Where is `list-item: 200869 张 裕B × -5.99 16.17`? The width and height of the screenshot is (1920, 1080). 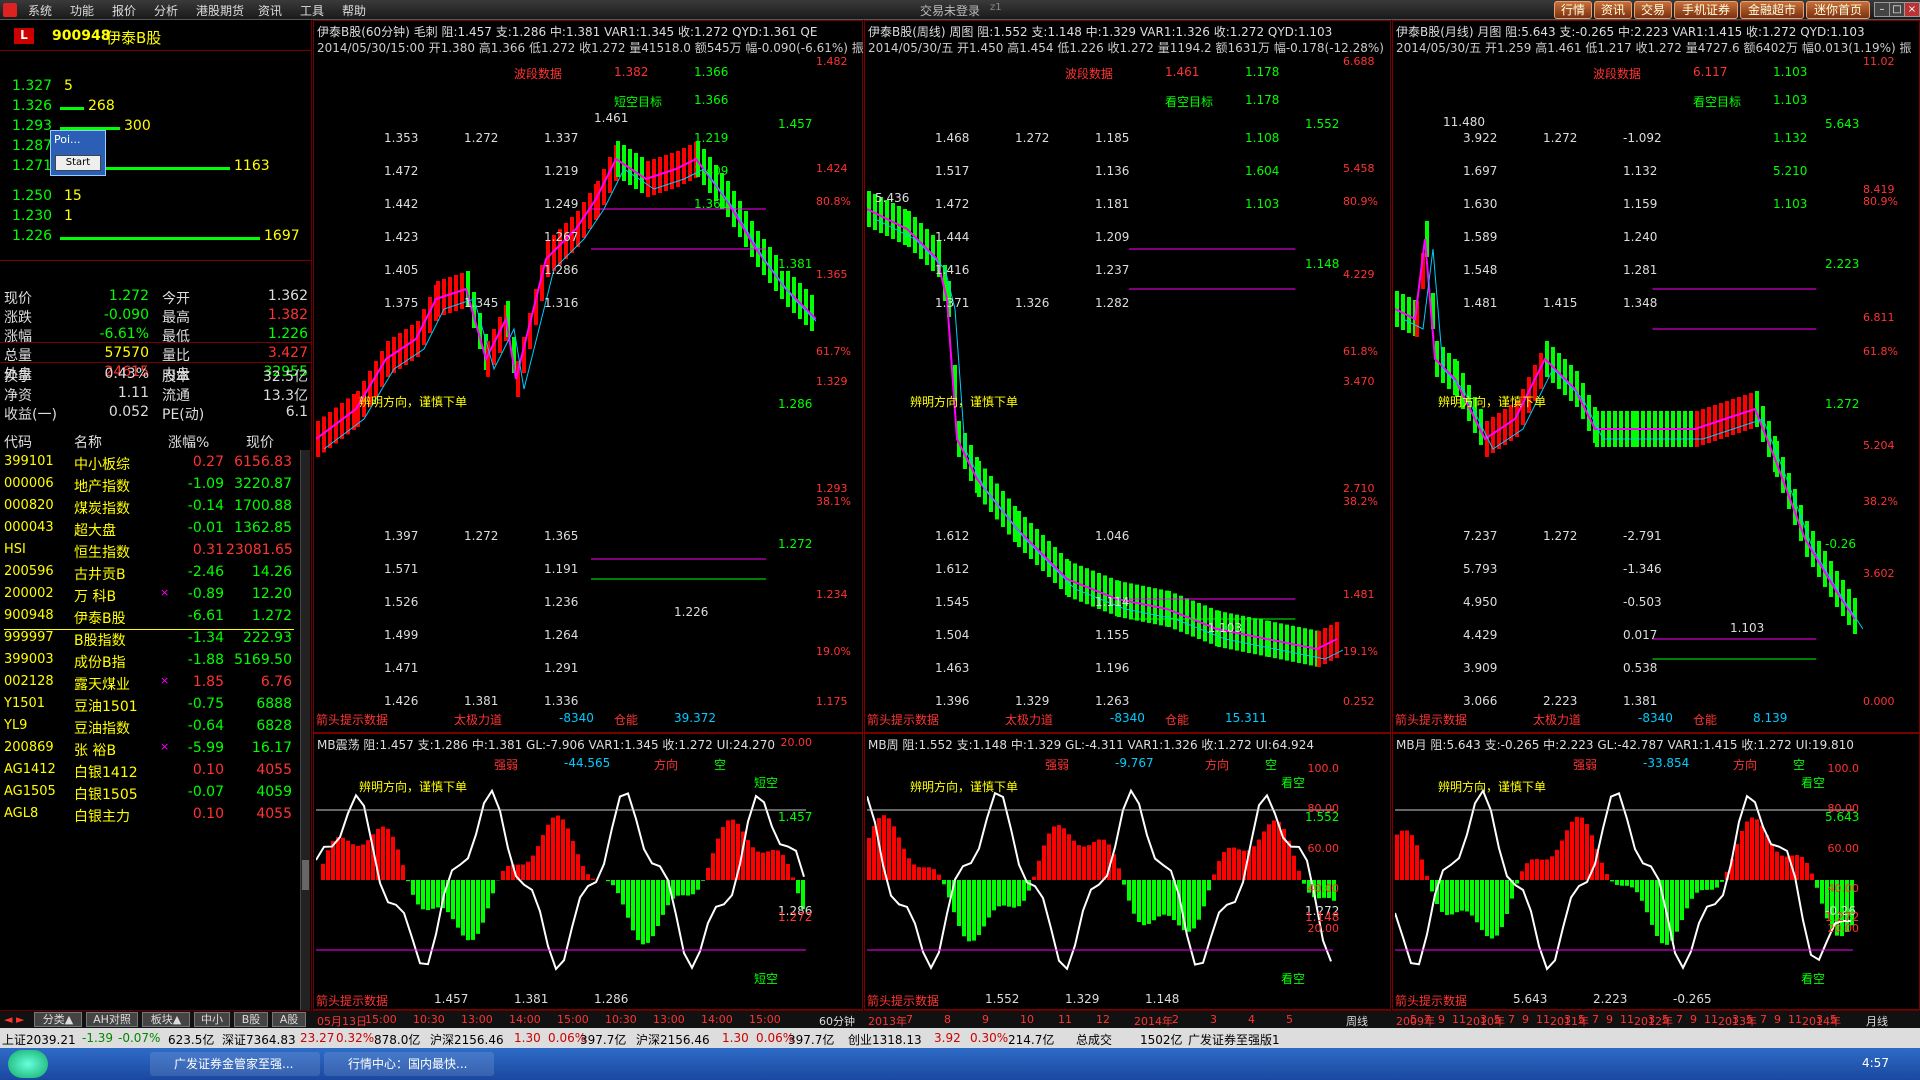 list-item: 200869 张 裕B × -5.99 16.17 is located at coordinates (149, 751).